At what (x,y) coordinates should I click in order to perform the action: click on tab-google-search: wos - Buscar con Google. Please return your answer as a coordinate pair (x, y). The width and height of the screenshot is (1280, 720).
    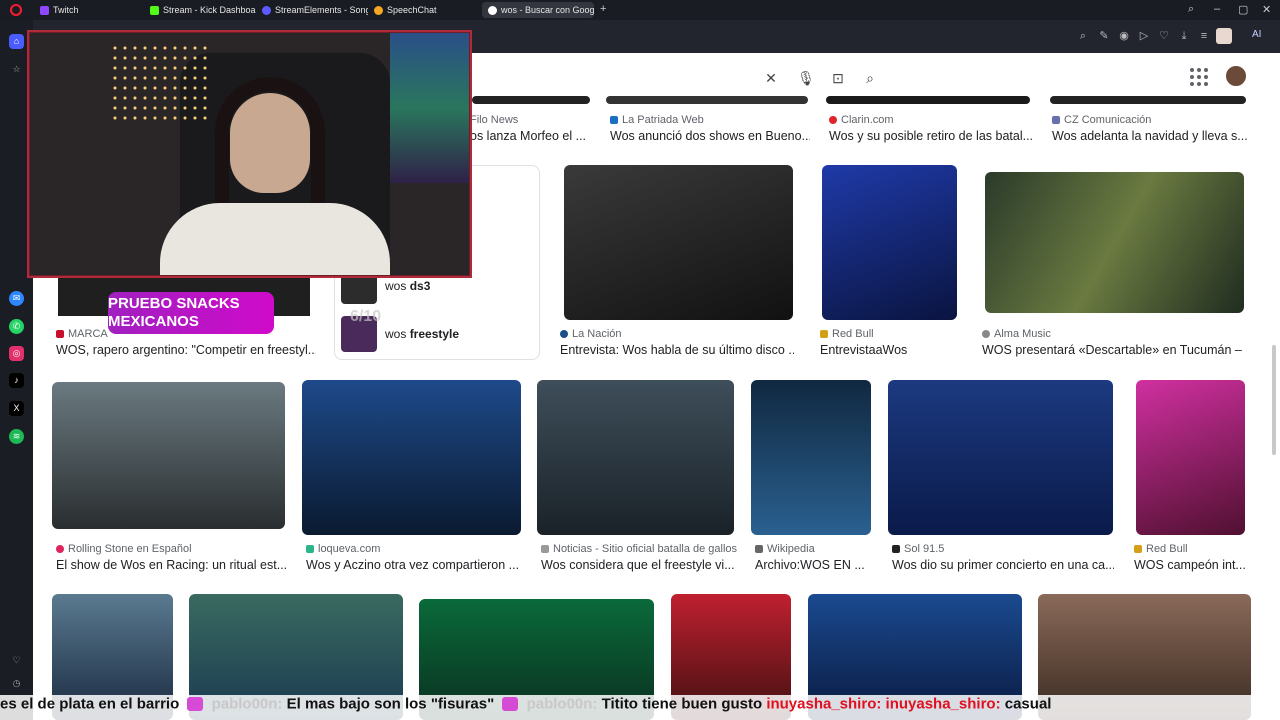
    Looking at the image, I should click on (538, 10).